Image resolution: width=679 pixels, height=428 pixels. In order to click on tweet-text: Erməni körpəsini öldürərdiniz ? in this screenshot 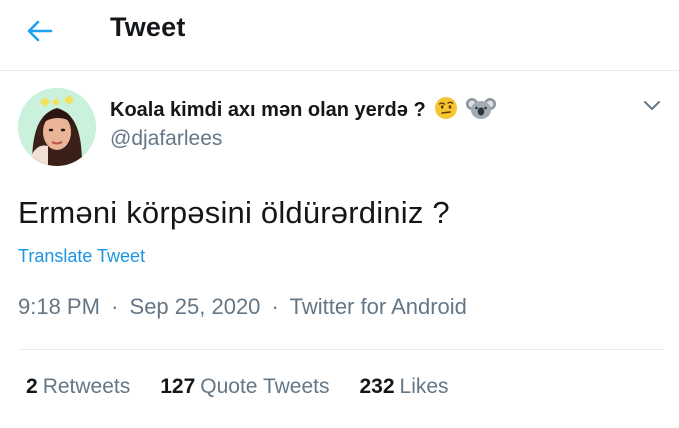, I will do `click(234, 212)`.